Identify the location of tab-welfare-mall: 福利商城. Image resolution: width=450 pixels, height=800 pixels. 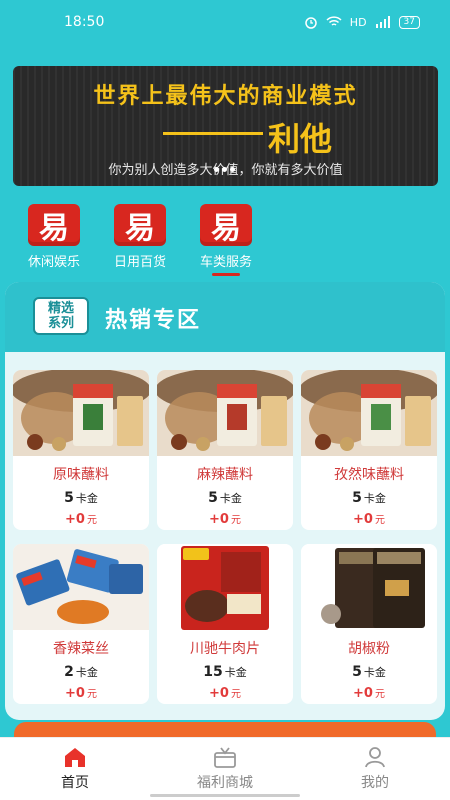
(225, 769).